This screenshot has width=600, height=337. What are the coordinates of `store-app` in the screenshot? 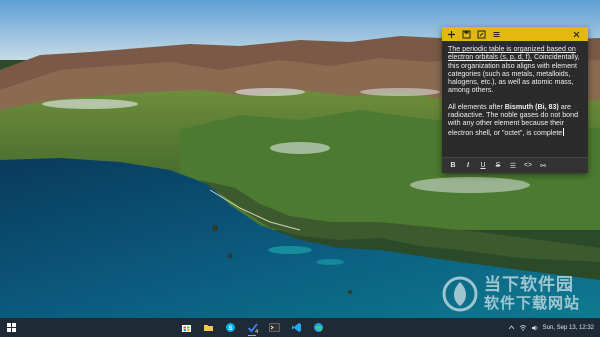 It's located at (186, 327).